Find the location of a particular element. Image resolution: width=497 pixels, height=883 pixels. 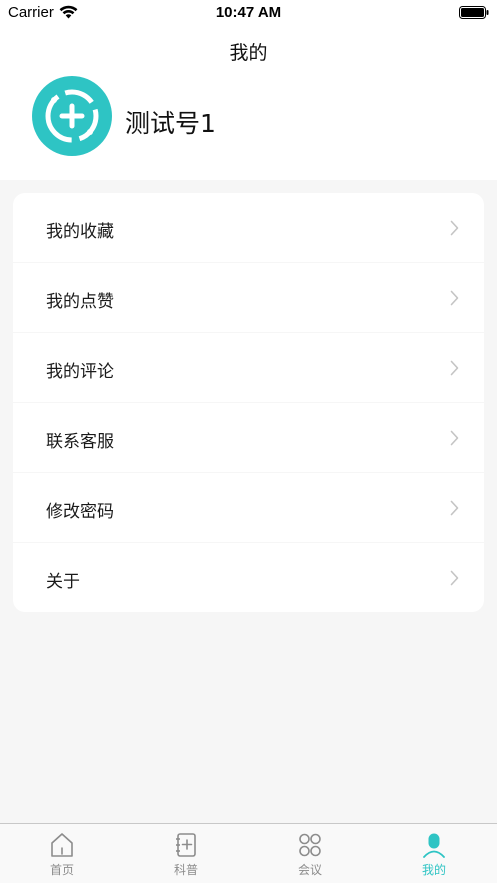

tab-bar: 首页 科普 会议 我的 is located at coordinates (248, 853).